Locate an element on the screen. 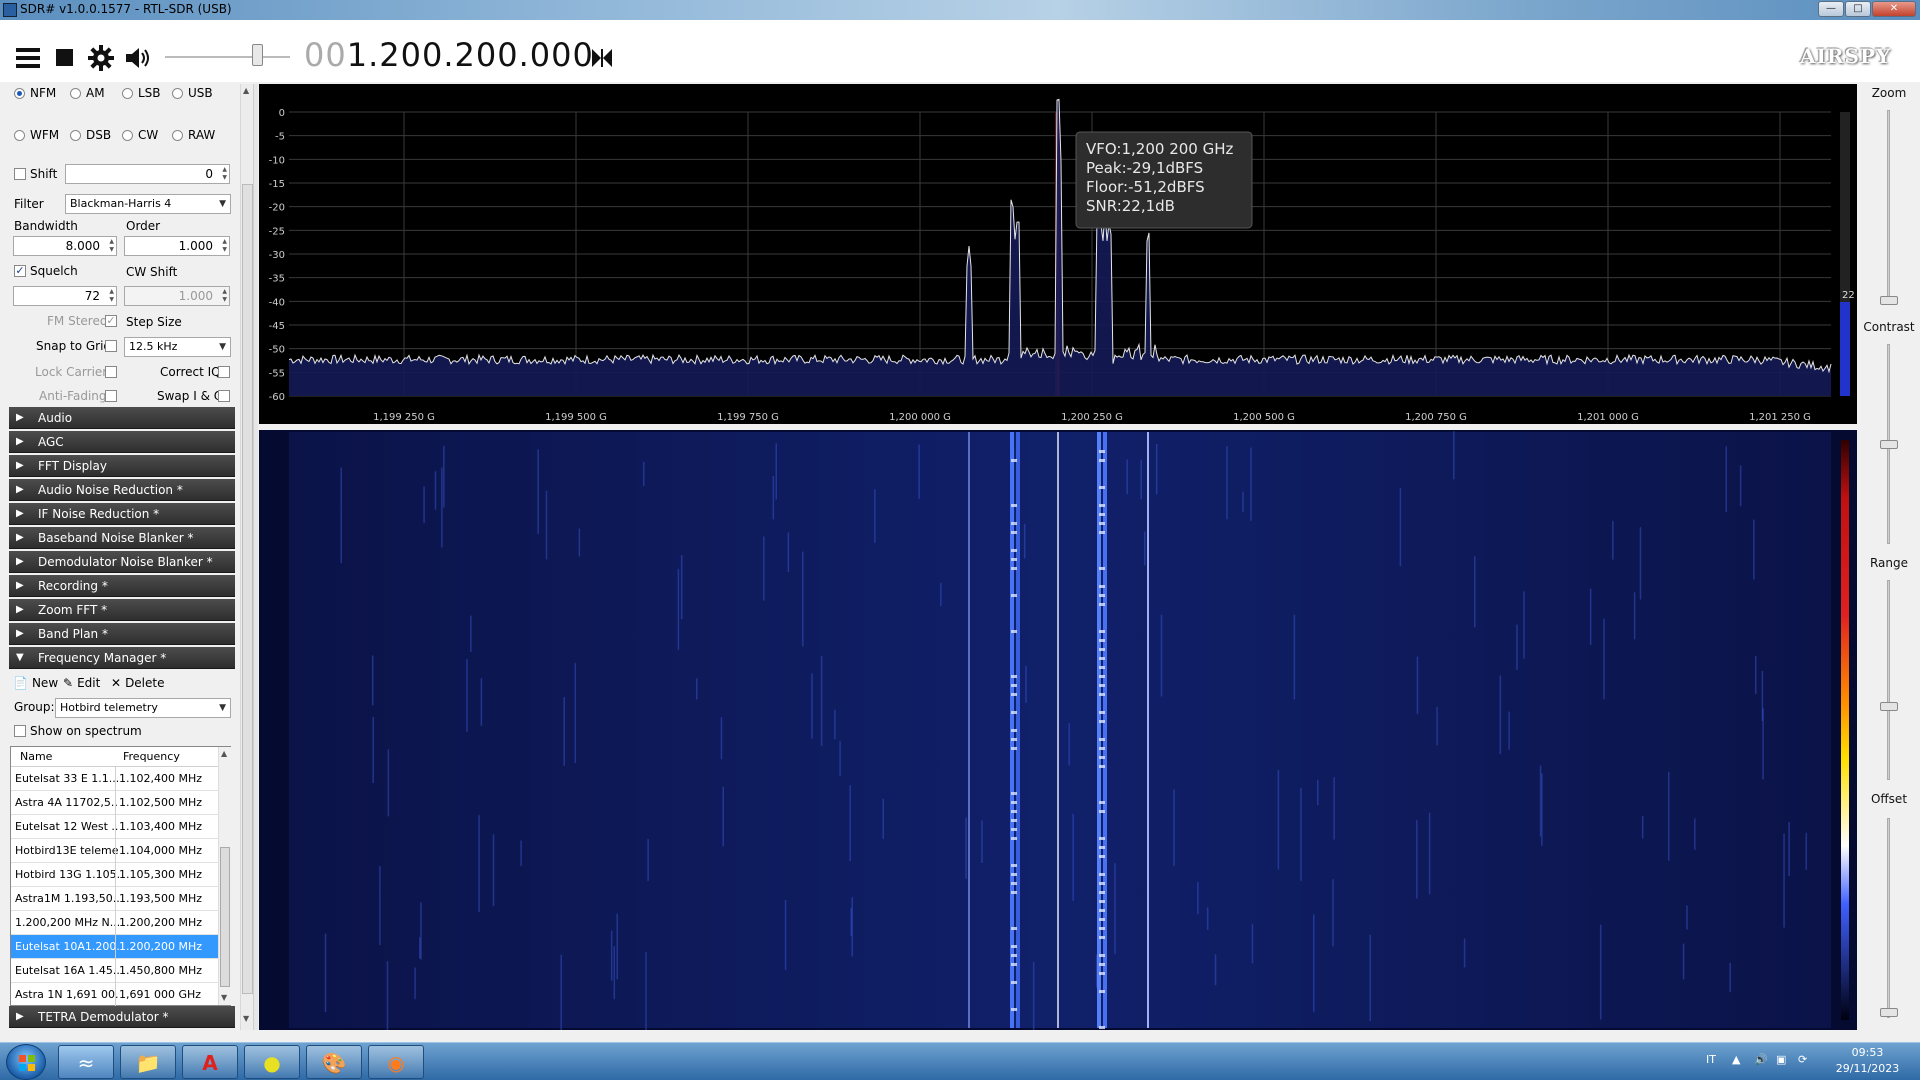 Image resolution: width=1920 pixels, height=1080 pixels. step-size-select: 12.5 kHz ▼ is located at coordinates (177, 347).